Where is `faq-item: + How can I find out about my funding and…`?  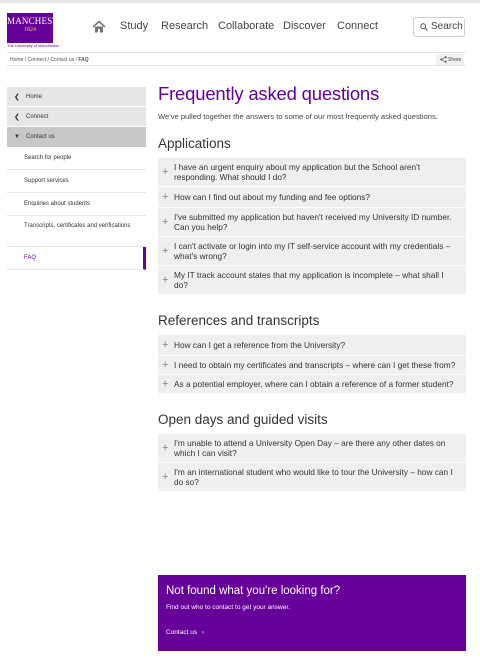
faq-item: + How can I find out about my funding and… is located at coordinates (312, 197).